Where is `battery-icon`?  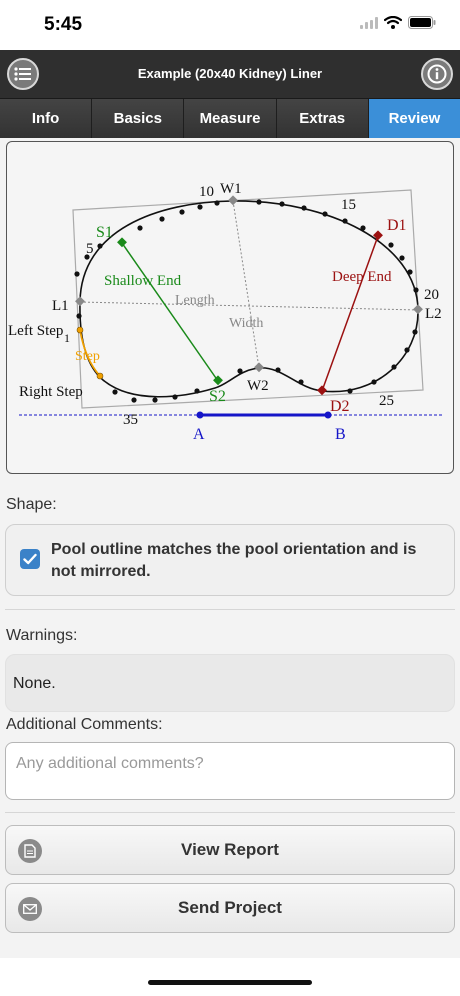 battery-icon is located at coordinates (422, 22).